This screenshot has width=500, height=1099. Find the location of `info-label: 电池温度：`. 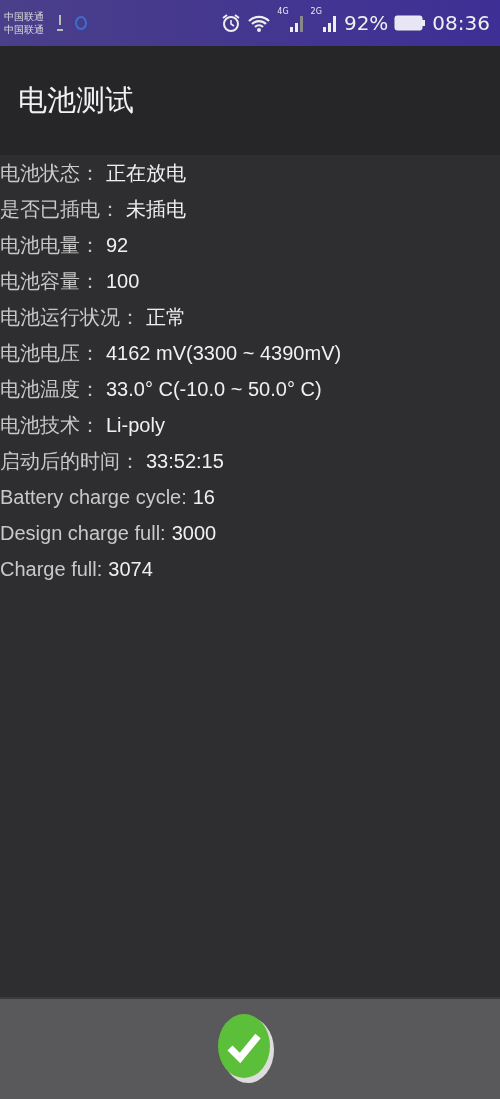

info-label: 电池温度： is located at coordinates (50, 389).